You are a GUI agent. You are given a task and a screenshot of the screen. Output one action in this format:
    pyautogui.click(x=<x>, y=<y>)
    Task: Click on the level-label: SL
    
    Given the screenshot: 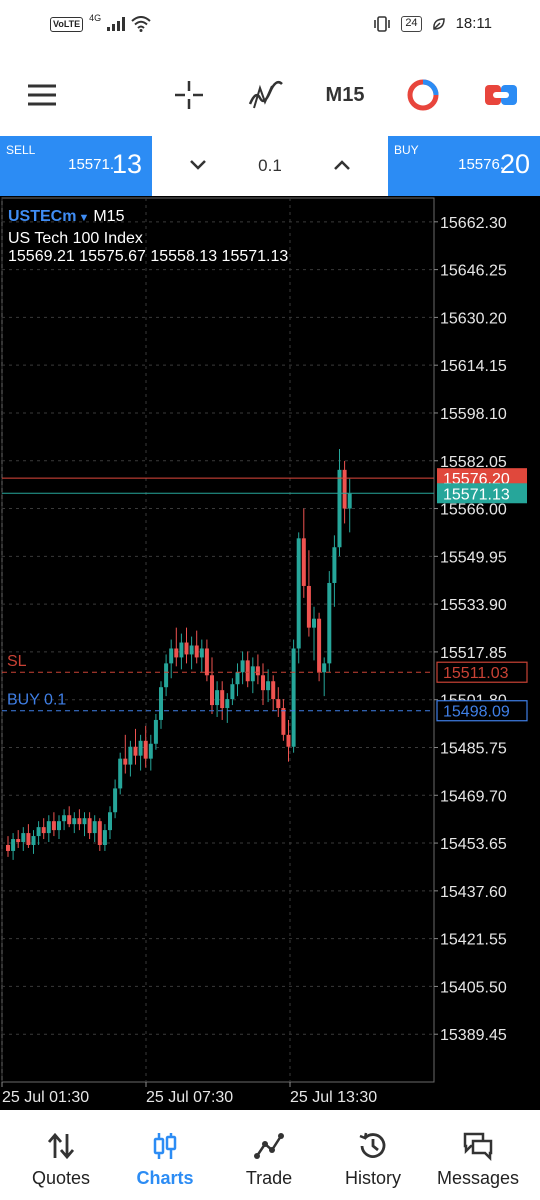 What is the action you would take?
    pyautogui.click(x=17, y=661)
    